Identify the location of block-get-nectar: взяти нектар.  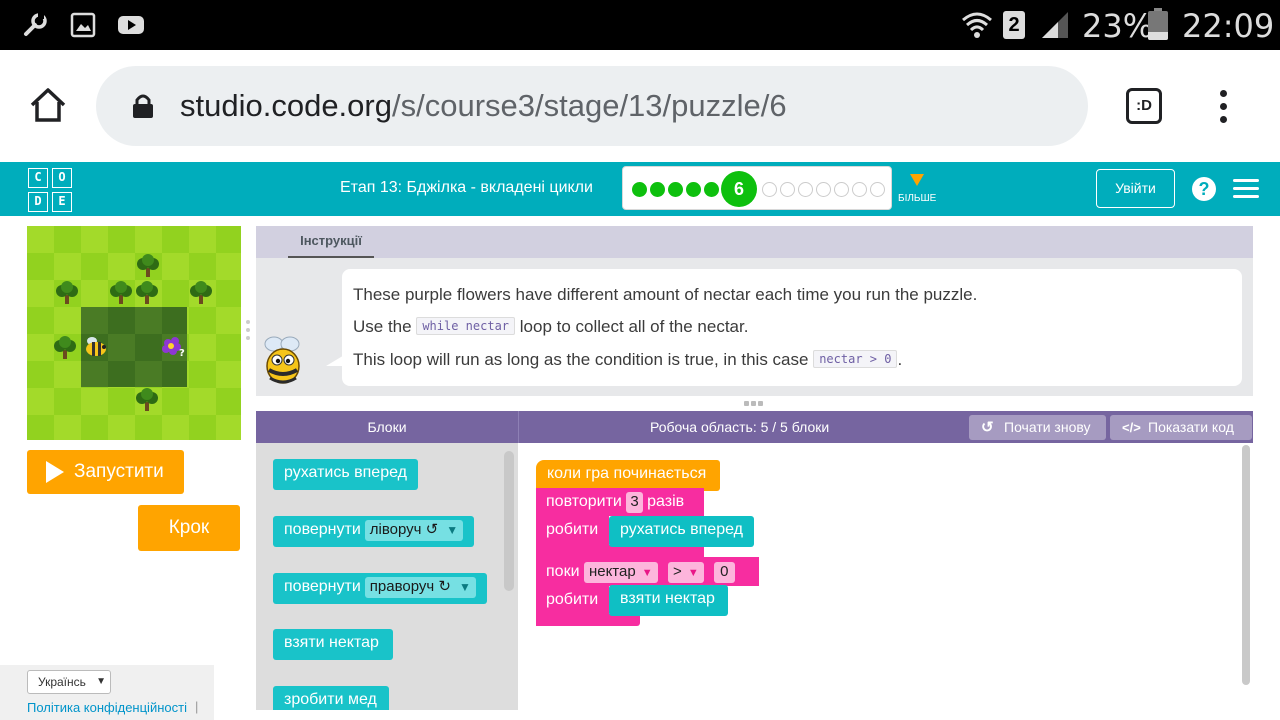
(668, 600).